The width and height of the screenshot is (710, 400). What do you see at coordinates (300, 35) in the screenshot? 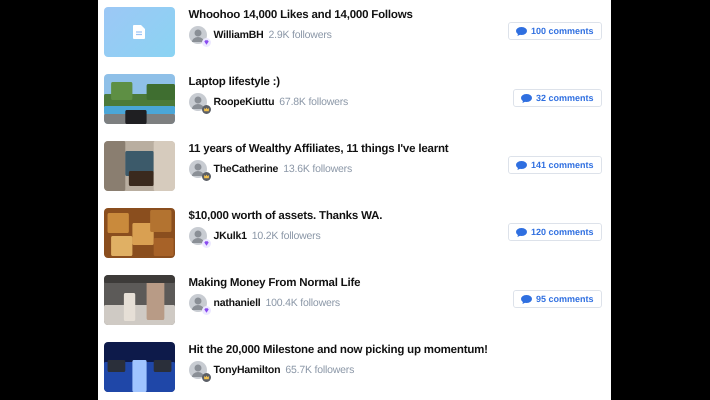
I see `follower-count: 2.9K followers` at bounding box center [300, 35].